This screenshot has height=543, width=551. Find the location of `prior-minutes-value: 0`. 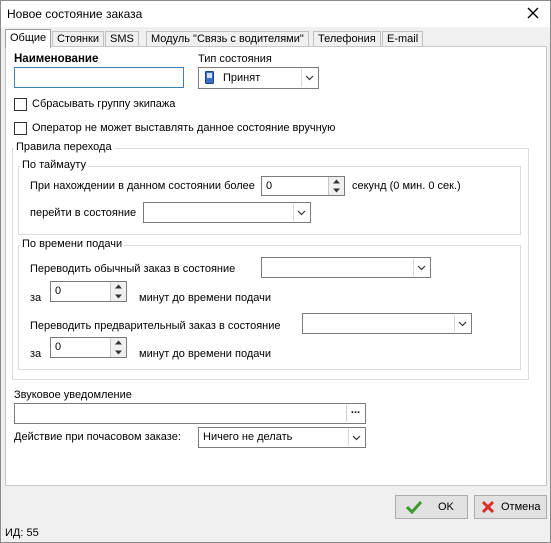

prior-minutes-value: 0 is located at coordinates (58, 347).